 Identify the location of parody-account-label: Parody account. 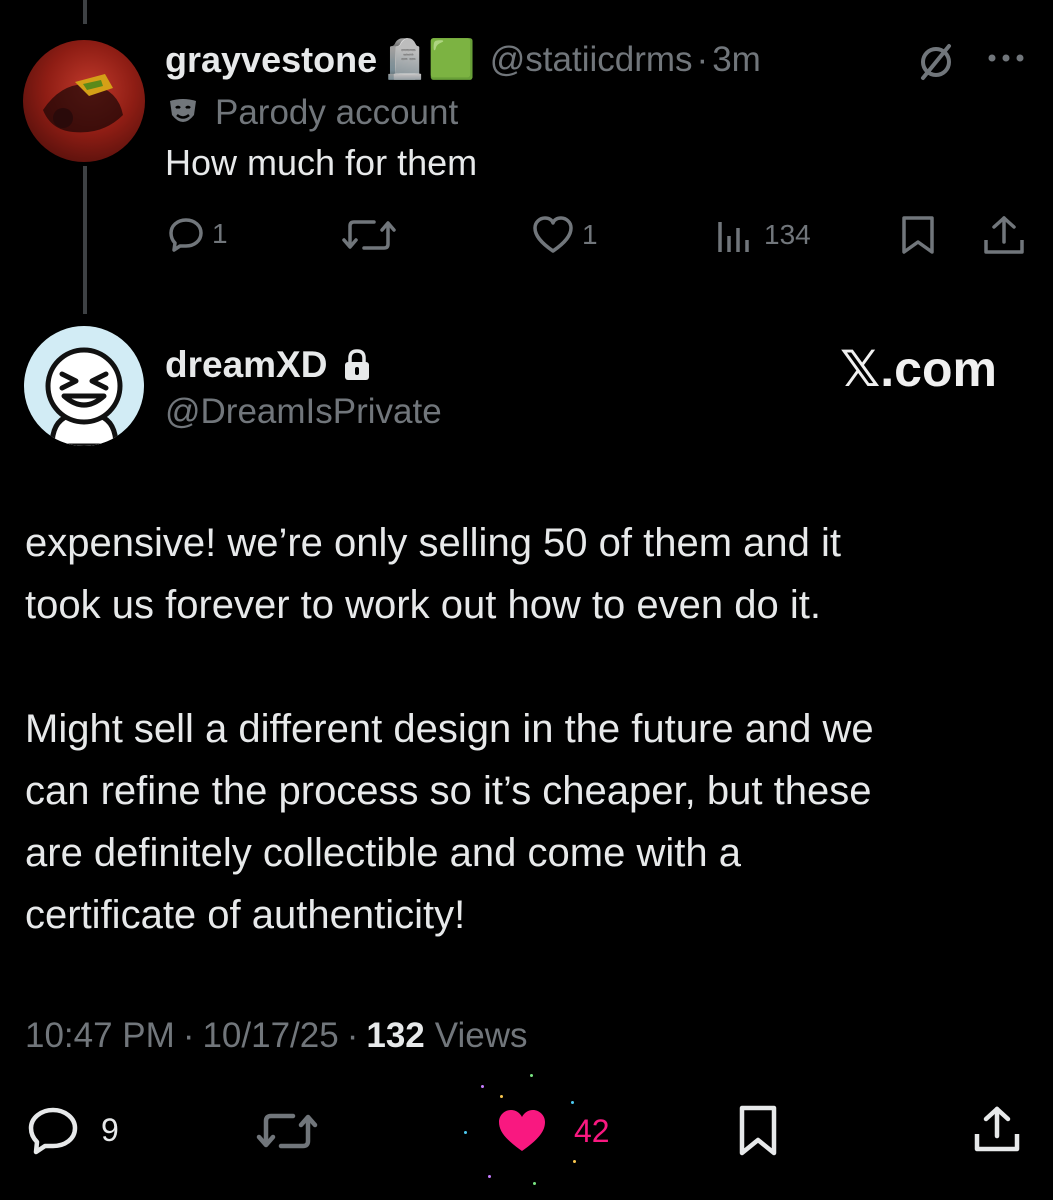
(337, 112).